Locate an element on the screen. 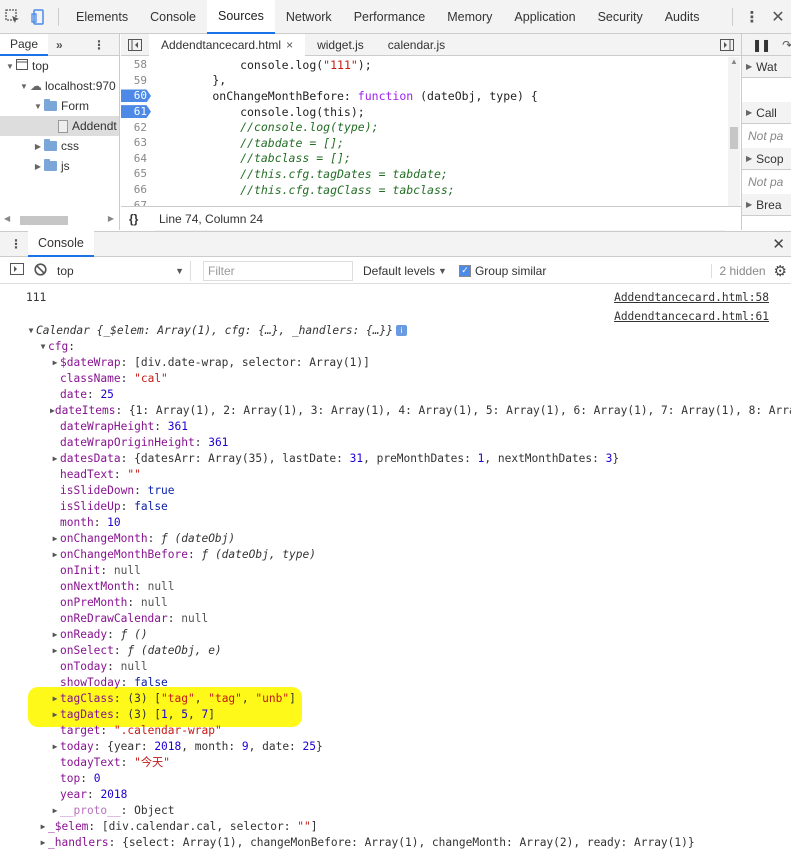 The width and height of the screenshot is (791, 850). tab-performance: Performance is located at coordinates (390, 17).